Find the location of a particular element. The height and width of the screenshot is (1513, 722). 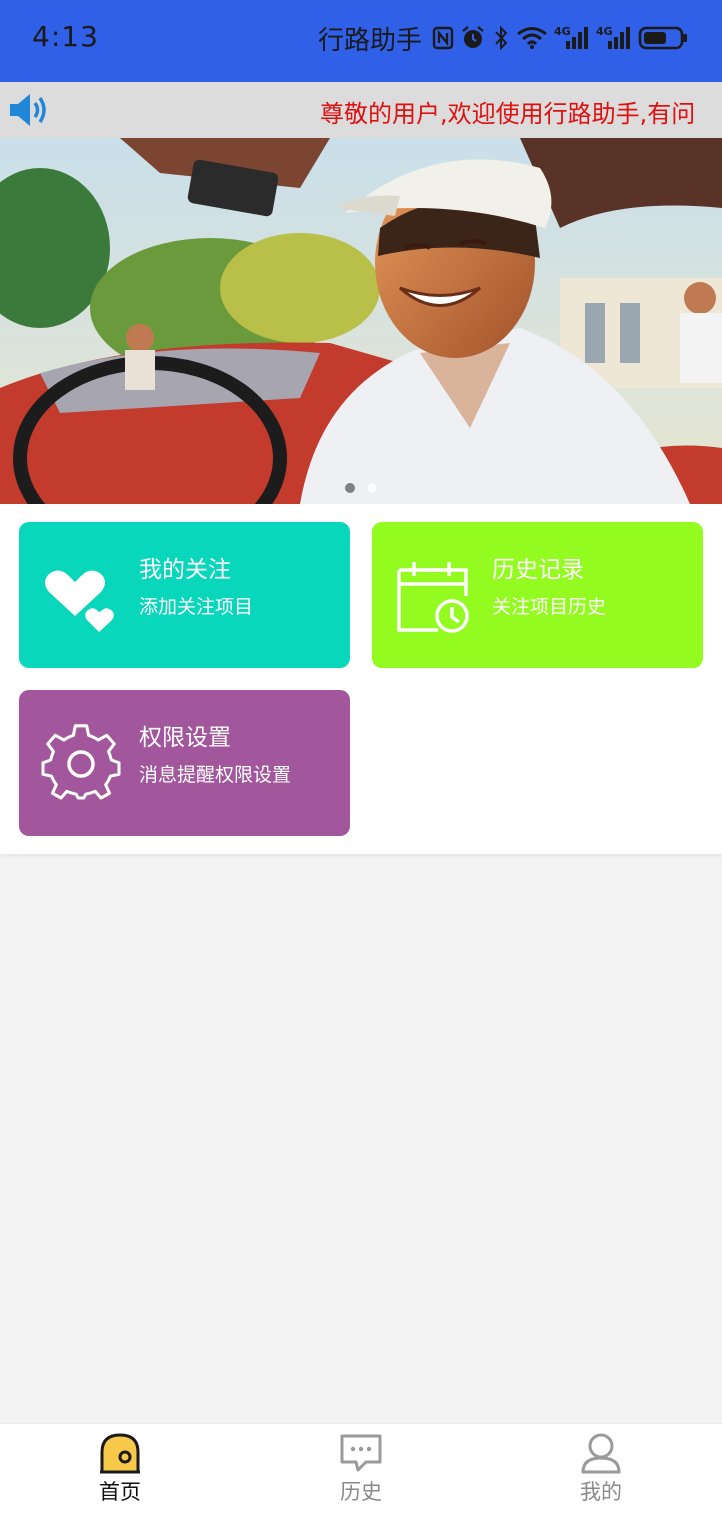

user-icon is located at coordinates (601, 1453).